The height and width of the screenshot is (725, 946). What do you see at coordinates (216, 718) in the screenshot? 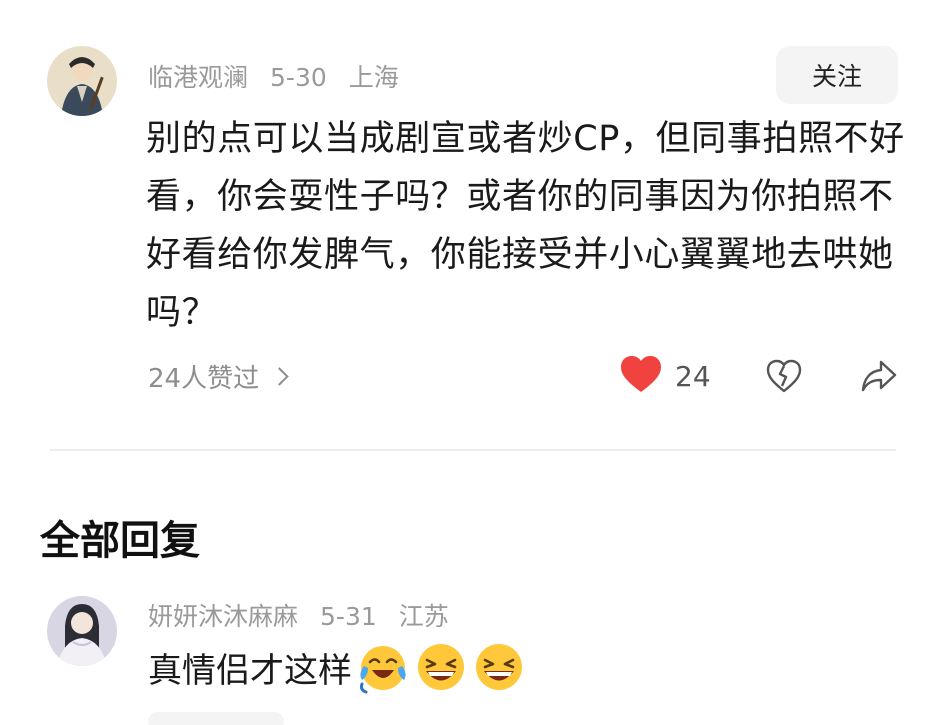
I see `reply-action-chip` at bounding box center [216, 718].